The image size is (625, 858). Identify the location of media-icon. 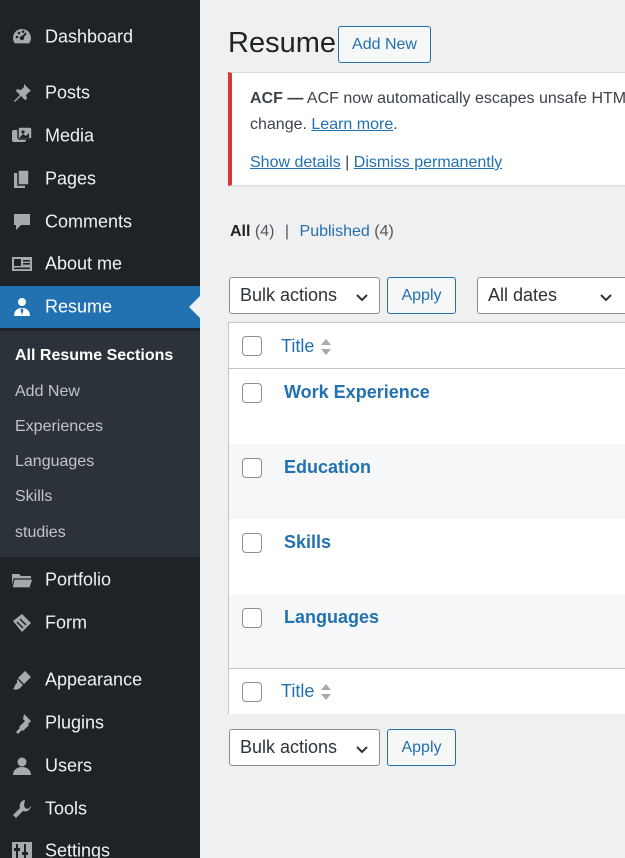
(22, 136).